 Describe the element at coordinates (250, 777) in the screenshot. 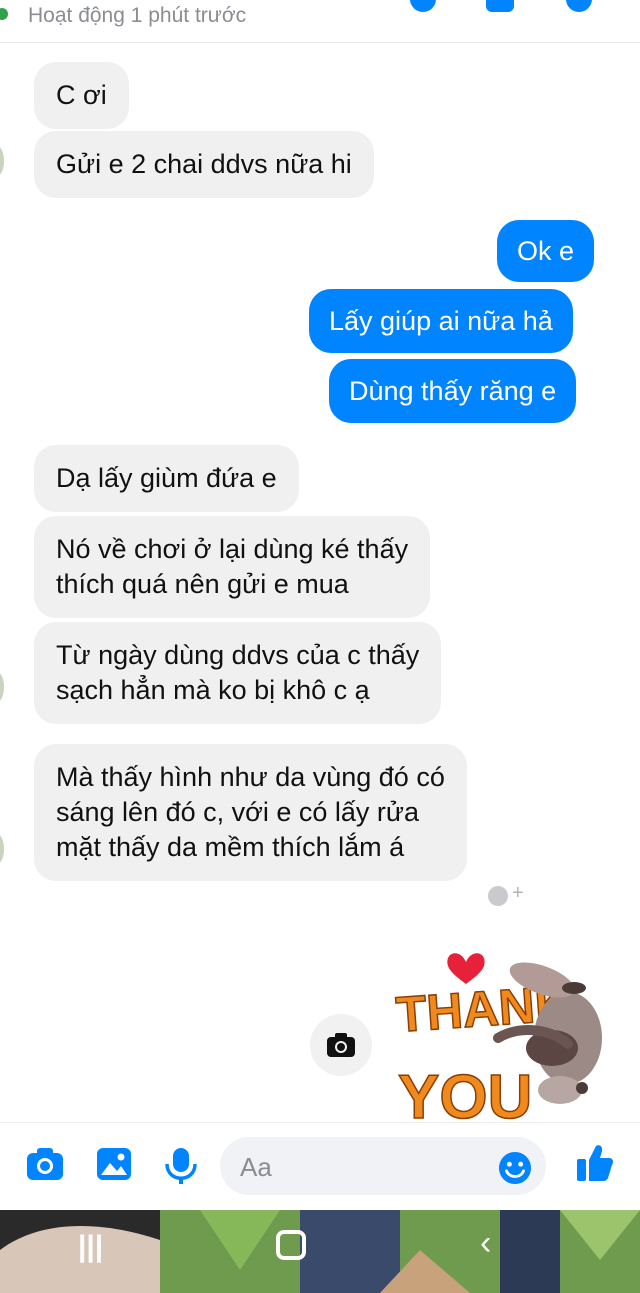

I see `message-line: Mà thấy hình như da vùng đó có` at that location.